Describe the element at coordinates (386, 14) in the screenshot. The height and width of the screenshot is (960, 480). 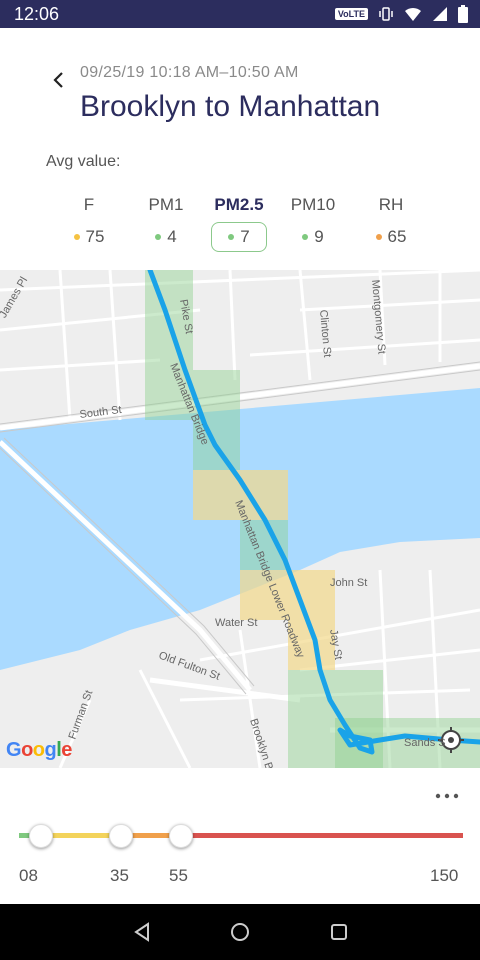
I see `vibrate-icon` at that location.